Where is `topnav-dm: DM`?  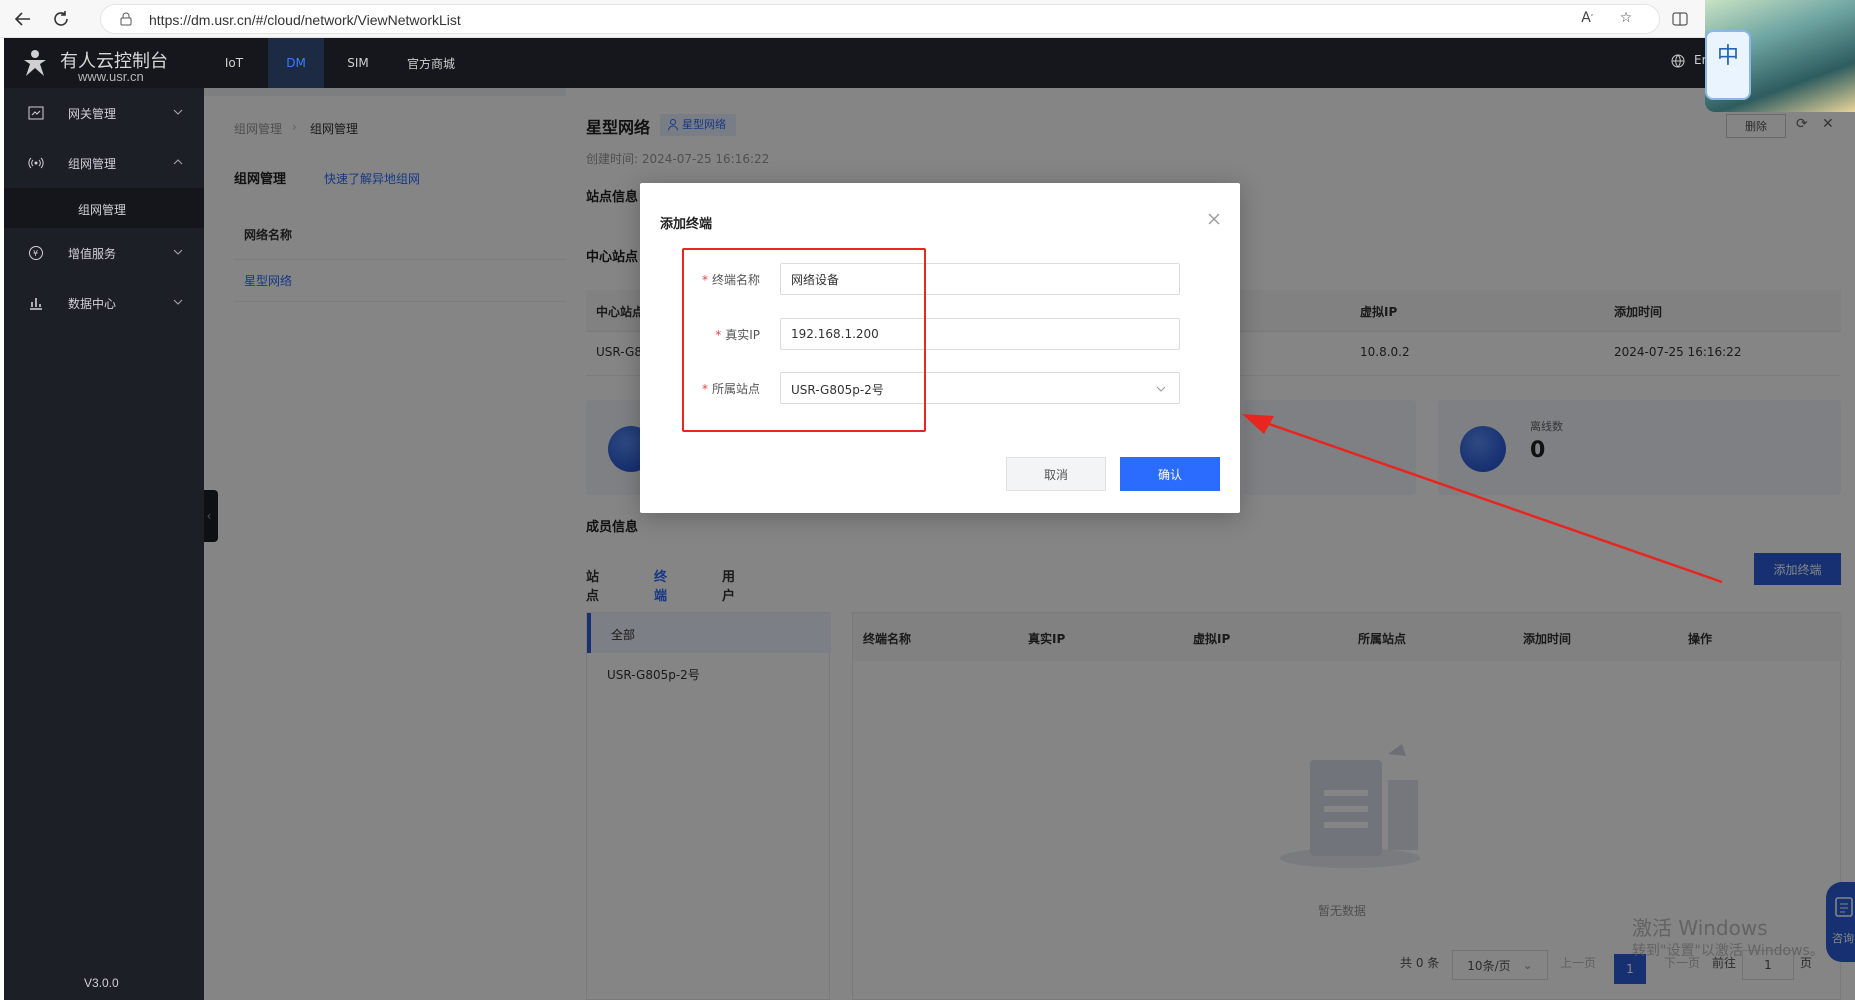 topnav-dm: DM is located at coordinates (296, 63).